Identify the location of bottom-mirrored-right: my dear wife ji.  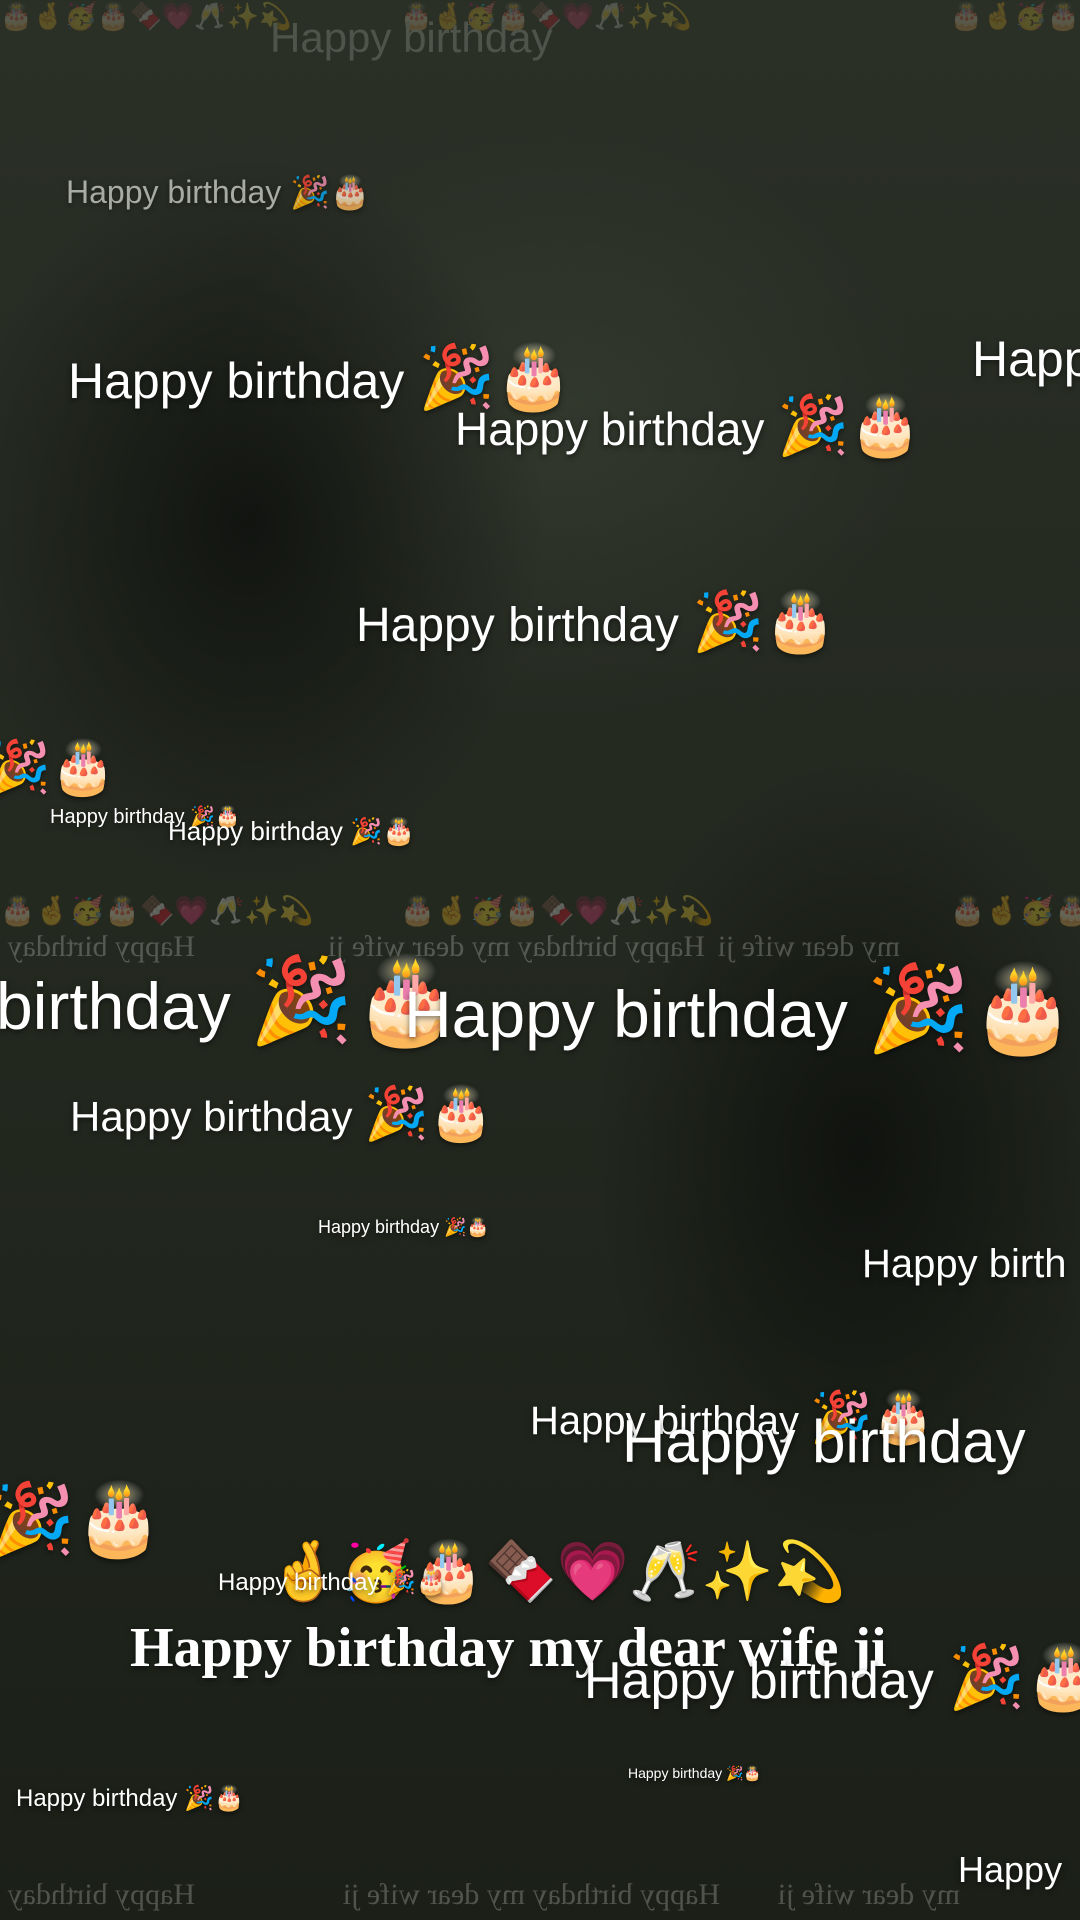
(868, 1894).